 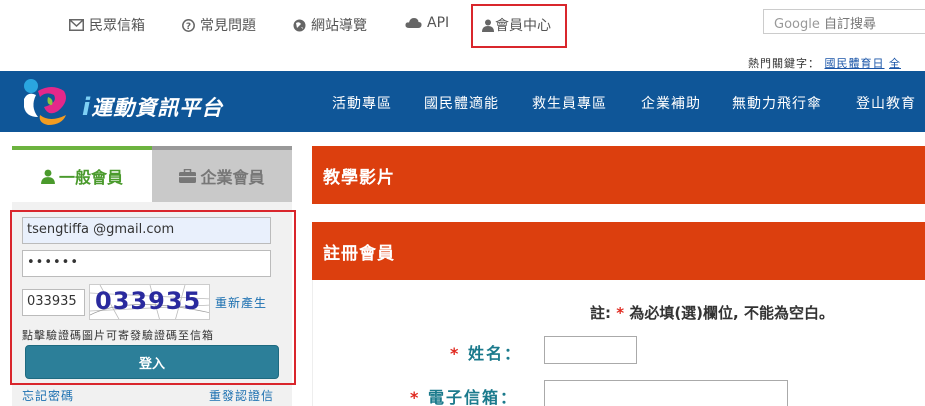 I want to click on register-email-input, so click(x=666, y=393).